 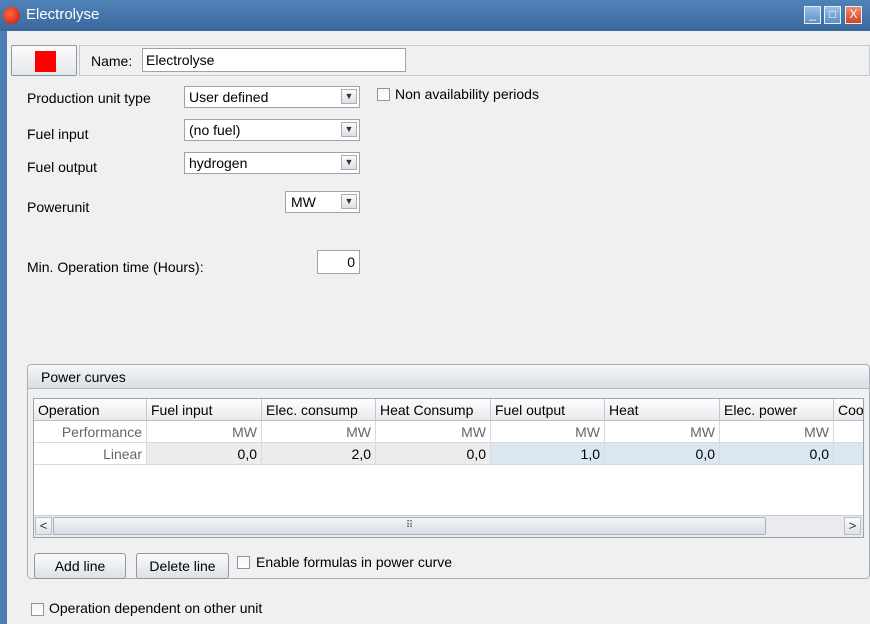 I want to click on table-cell: Linear, so click(x=90, y=454).